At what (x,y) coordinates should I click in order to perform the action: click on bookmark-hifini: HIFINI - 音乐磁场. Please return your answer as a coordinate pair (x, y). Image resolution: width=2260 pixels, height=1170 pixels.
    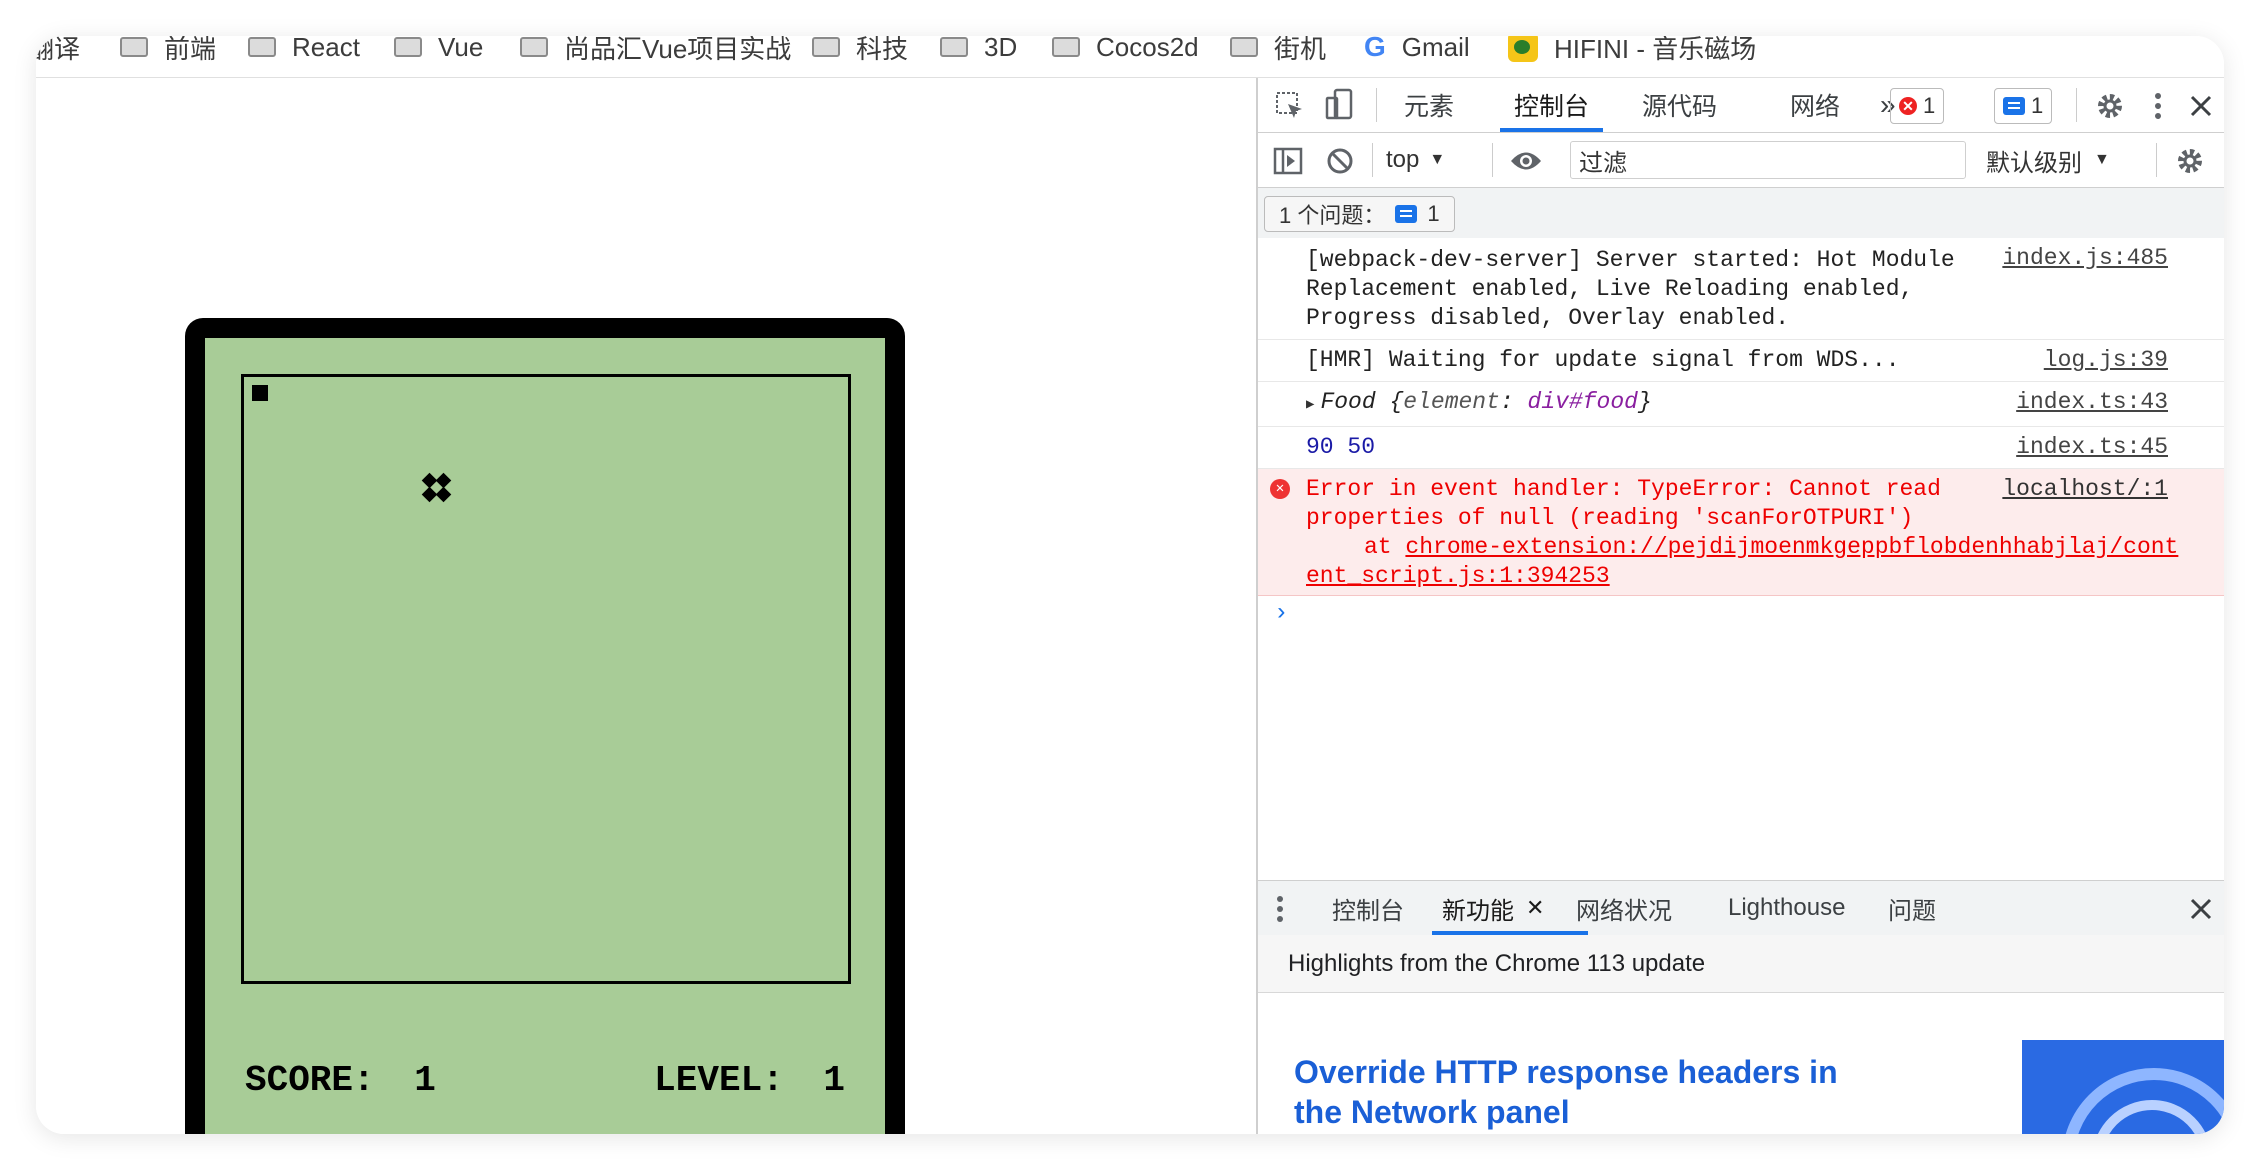
    Looking at the image, I should click on (1632, 51).